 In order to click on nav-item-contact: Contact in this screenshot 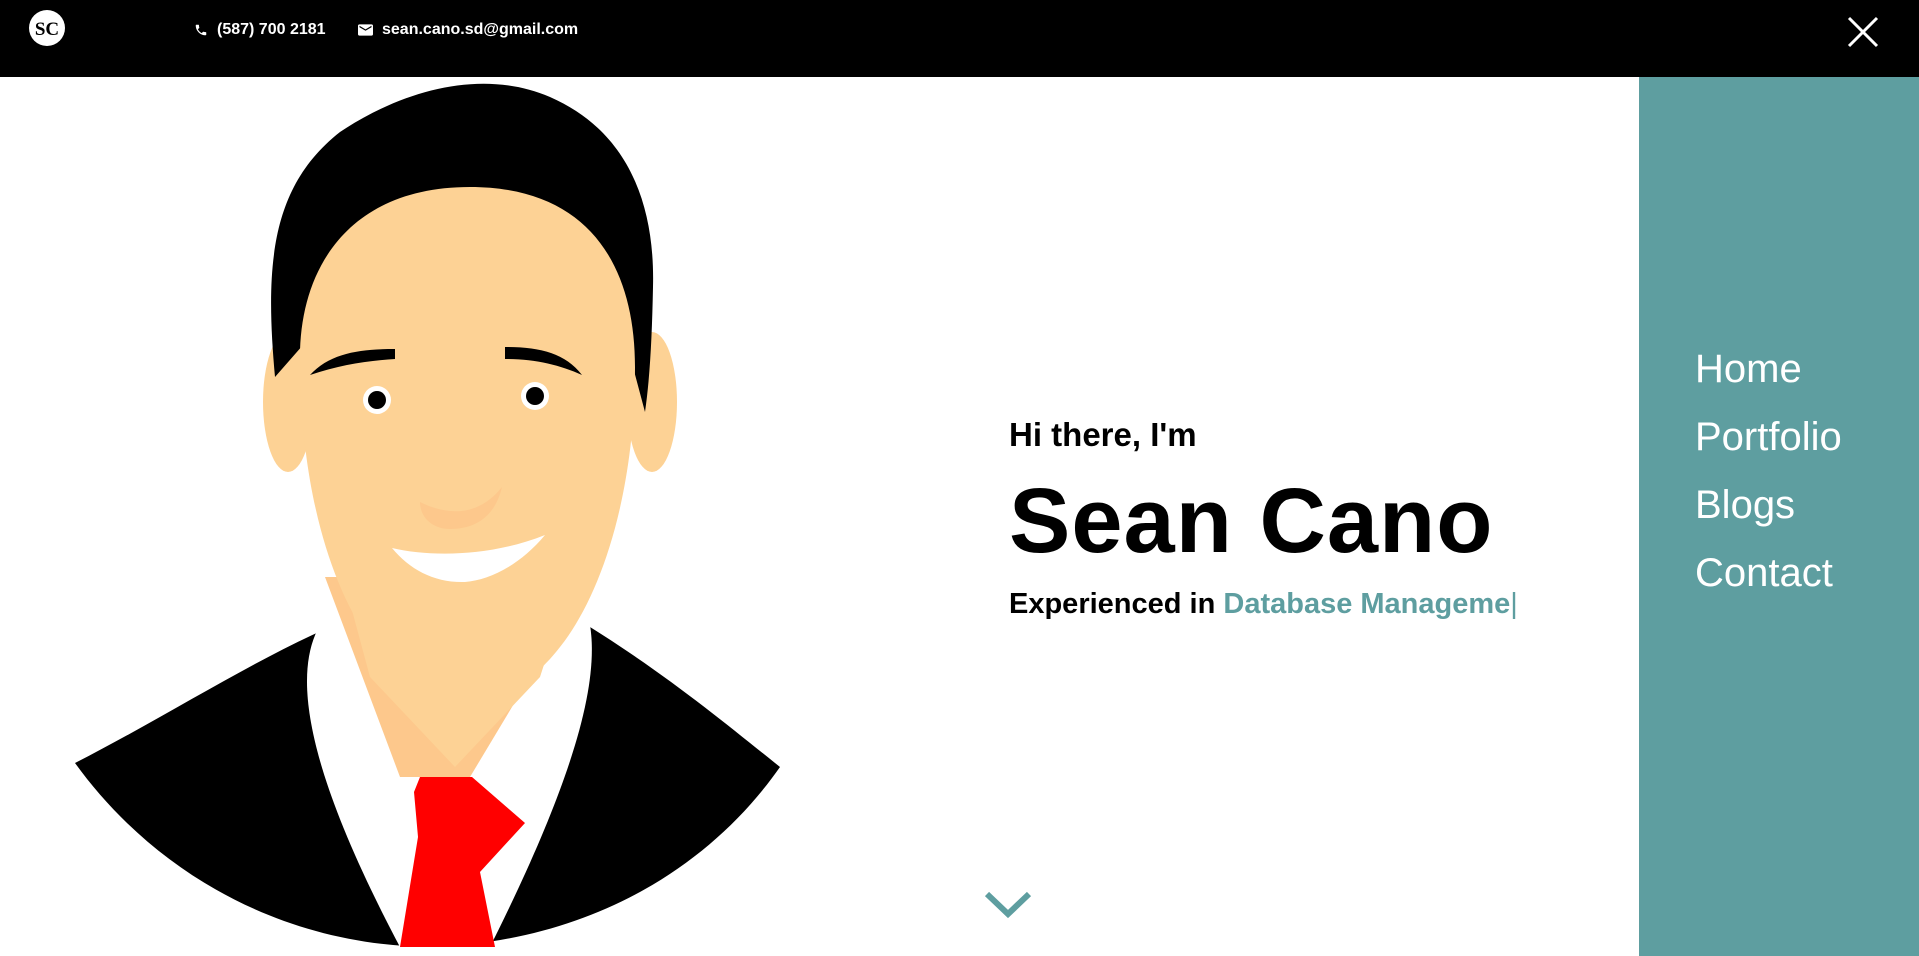, I will do `click(1768, 573)`.